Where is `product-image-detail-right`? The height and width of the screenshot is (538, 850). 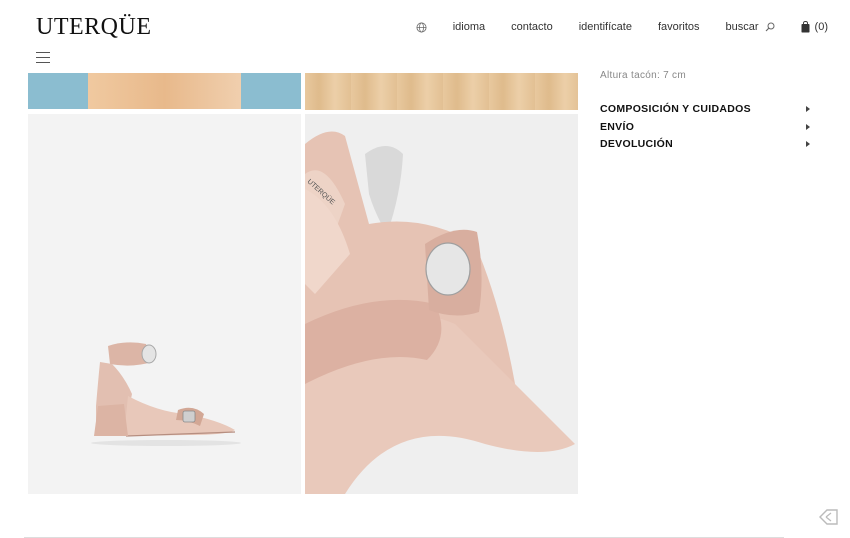
product-image-detail-right is located at coordinates (441, 91).